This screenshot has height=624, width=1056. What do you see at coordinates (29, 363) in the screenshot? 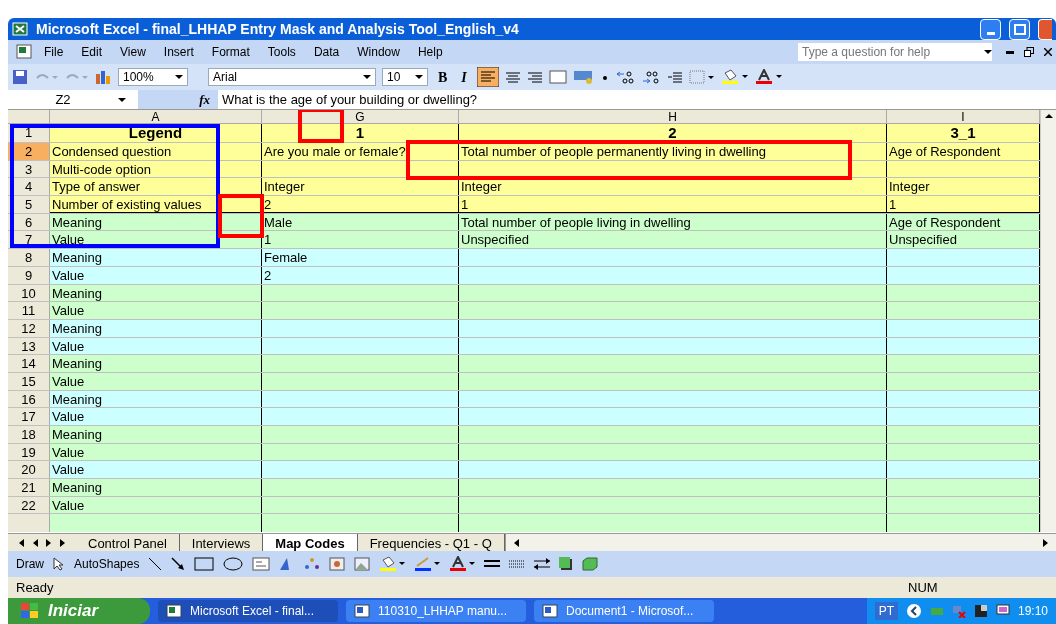
I see `row-header: 14` at bounding box center [29, 363].